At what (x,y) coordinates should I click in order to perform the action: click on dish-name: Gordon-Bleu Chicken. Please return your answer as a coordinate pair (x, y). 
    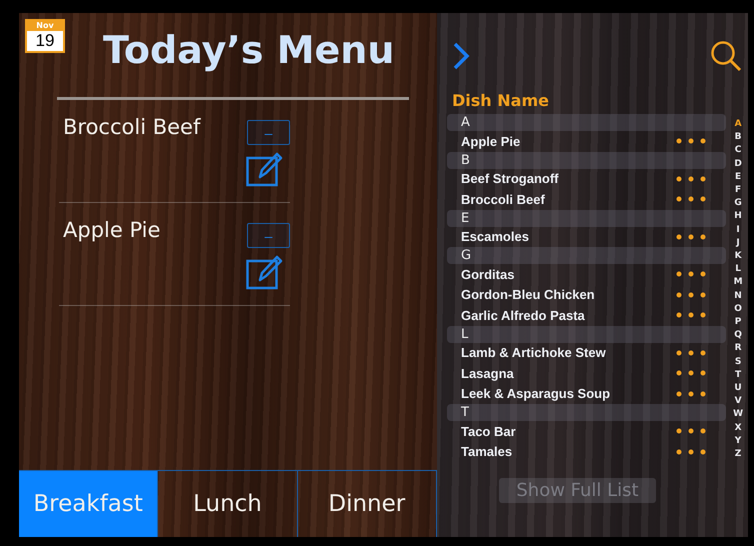
    Looking at the image, I should click on (528, 294).